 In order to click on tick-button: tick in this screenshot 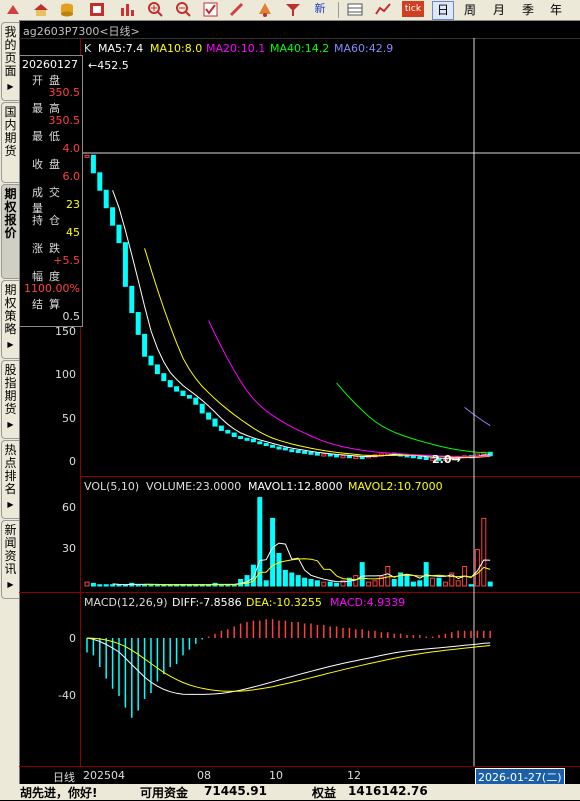, I will do `click(413, 9)`.